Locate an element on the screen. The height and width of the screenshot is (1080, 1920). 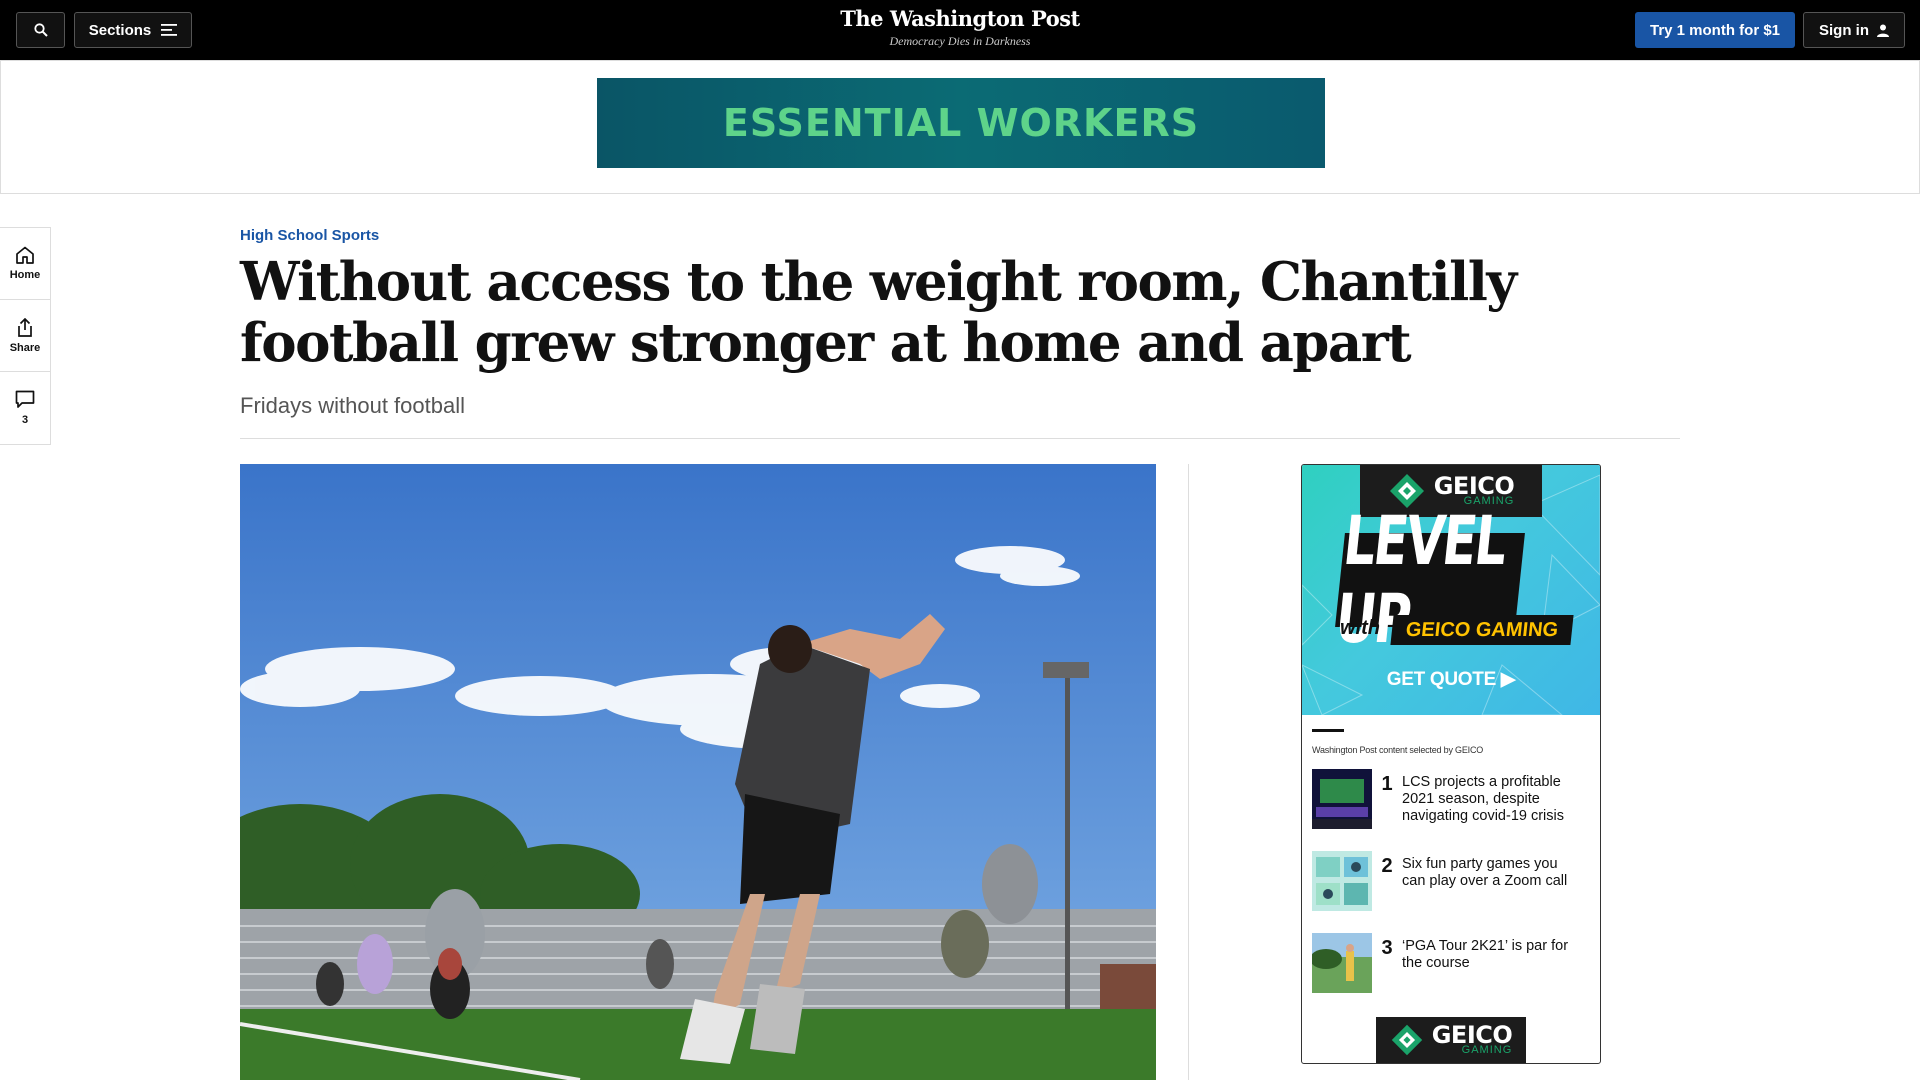
ad-thumbnail-golf is located at coordinates (1342, 963).